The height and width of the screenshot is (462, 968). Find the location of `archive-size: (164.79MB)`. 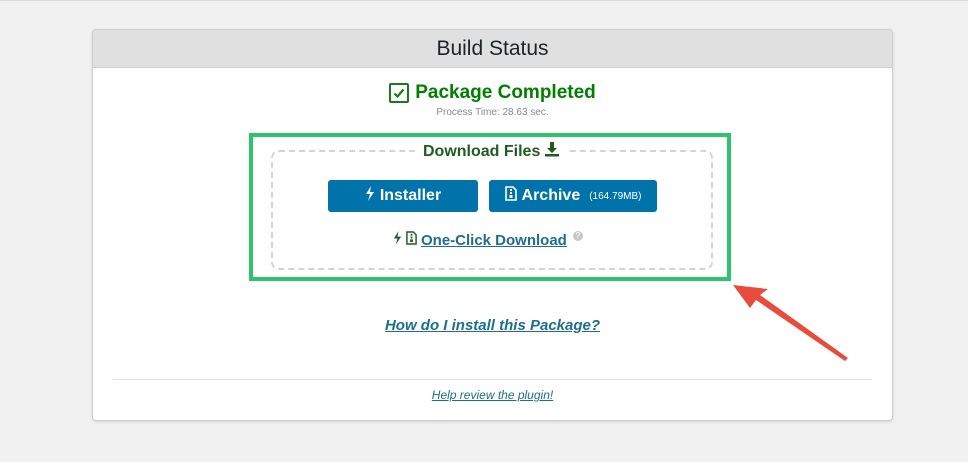

archive-size: (164.79MB) is located at coordinates (615, 196).